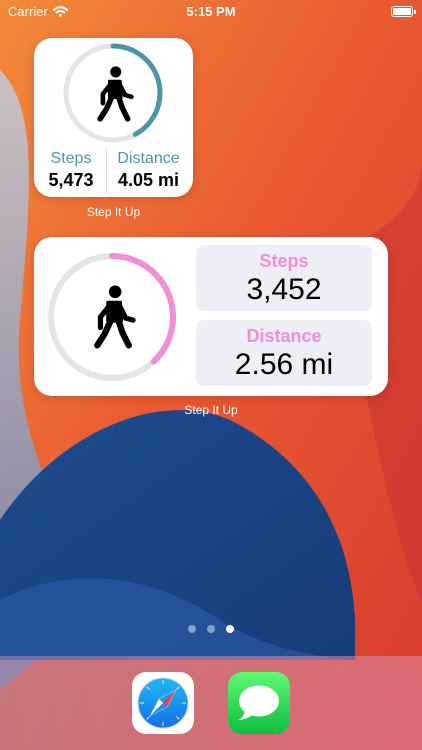 The image size is (422, 750). I want to click on small-widget-caption: Step It Up, so click(113, 212).